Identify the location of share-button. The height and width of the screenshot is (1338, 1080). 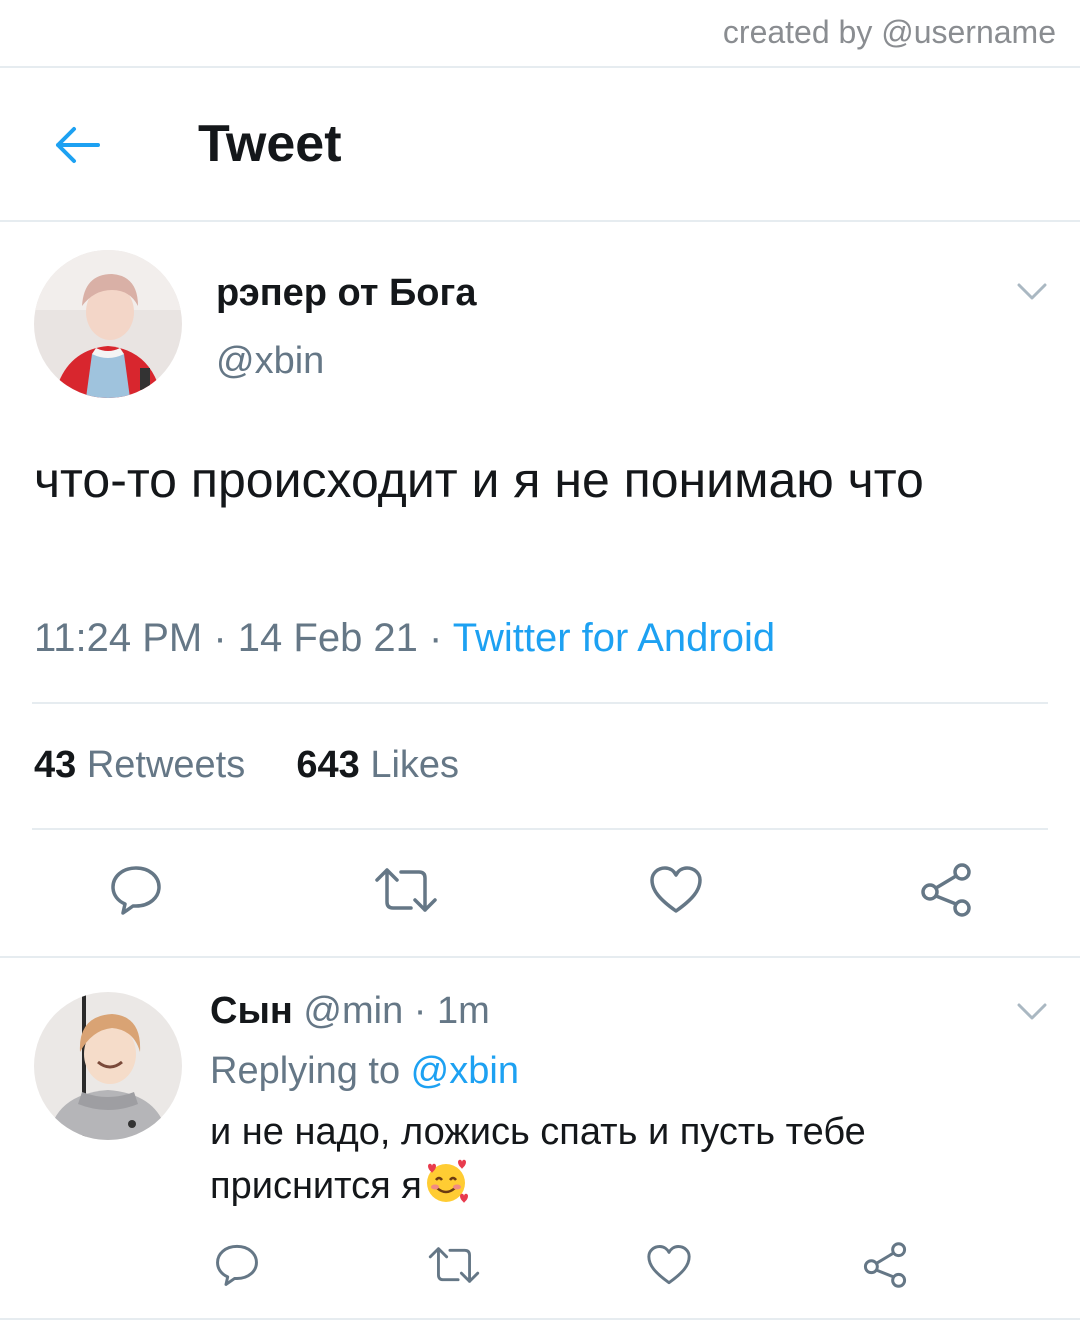
(946, 890).